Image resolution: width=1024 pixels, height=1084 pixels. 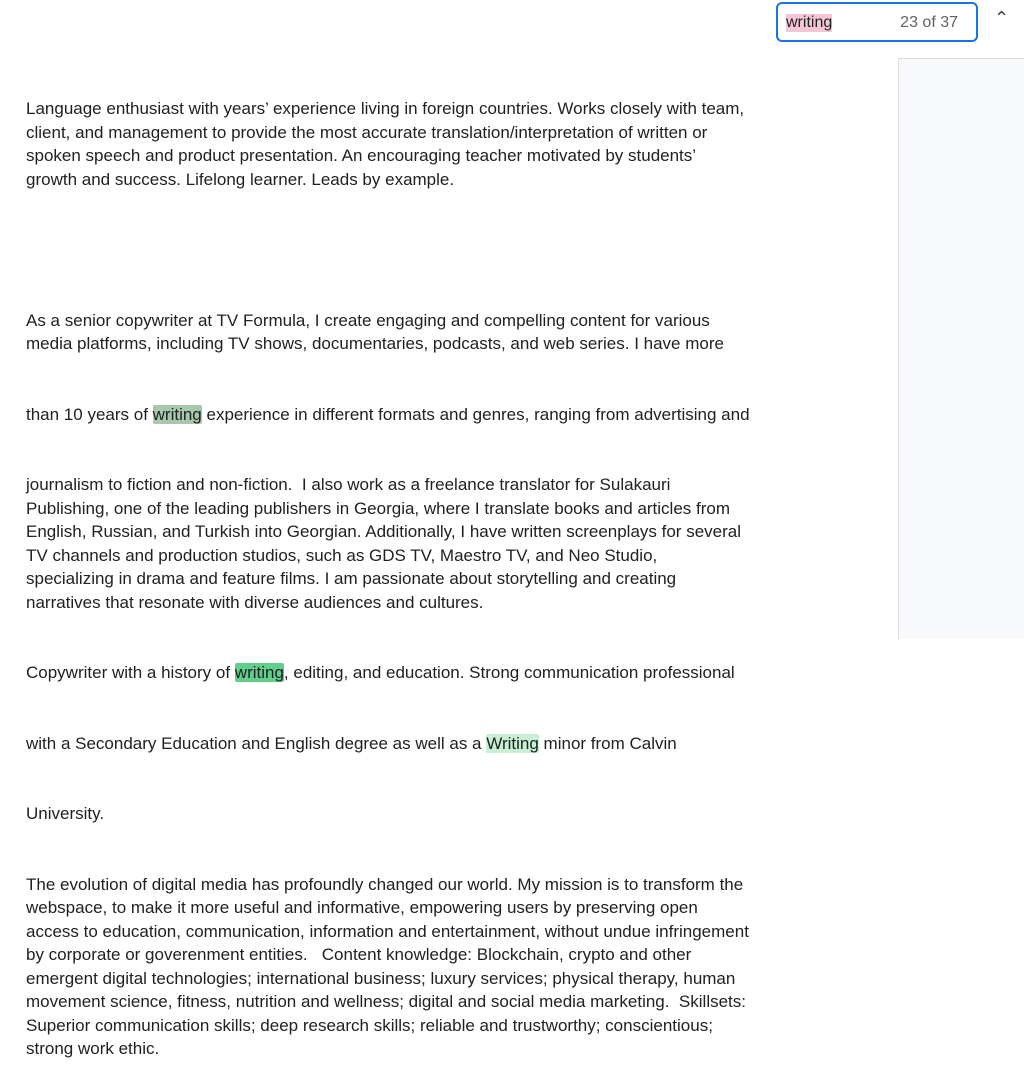 What do you see at coordinates (929, 22) in the screenshot?
I see `match-count: 23 of 37` at bounding box center [929, 22].